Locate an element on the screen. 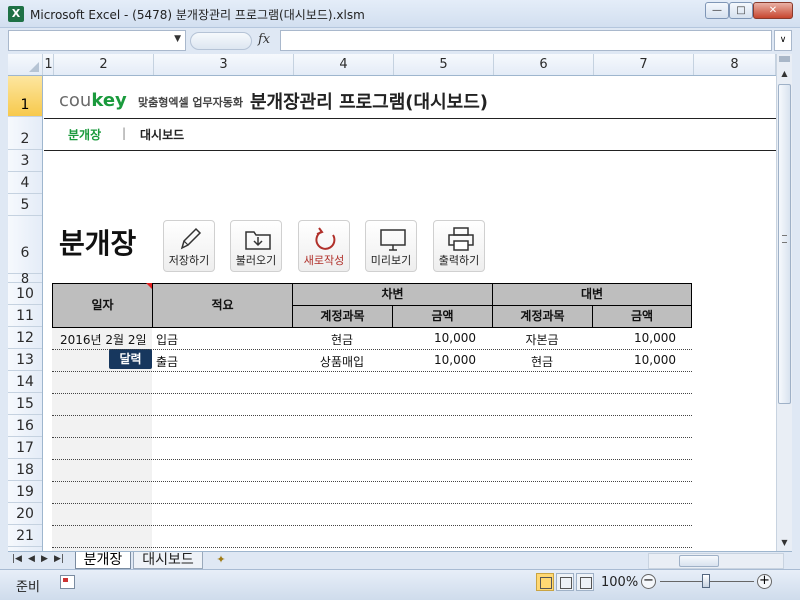  scroll-down-icon: ▼ is located at coordinates (784, 543).